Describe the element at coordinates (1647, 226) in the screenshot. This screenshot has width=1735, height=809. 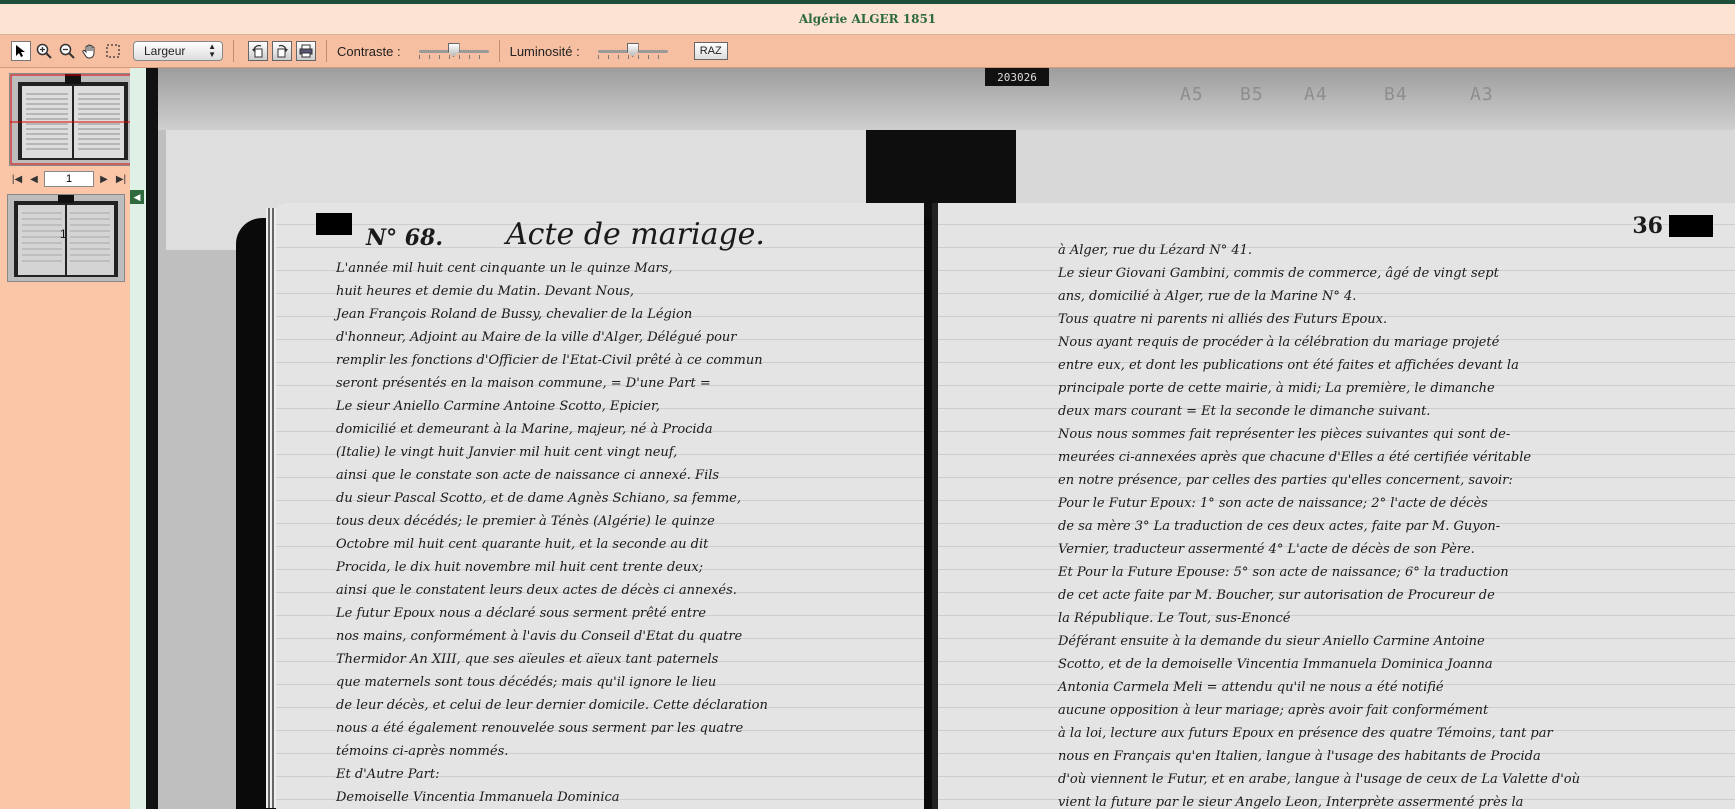
I see `page-number: 36` at that location.